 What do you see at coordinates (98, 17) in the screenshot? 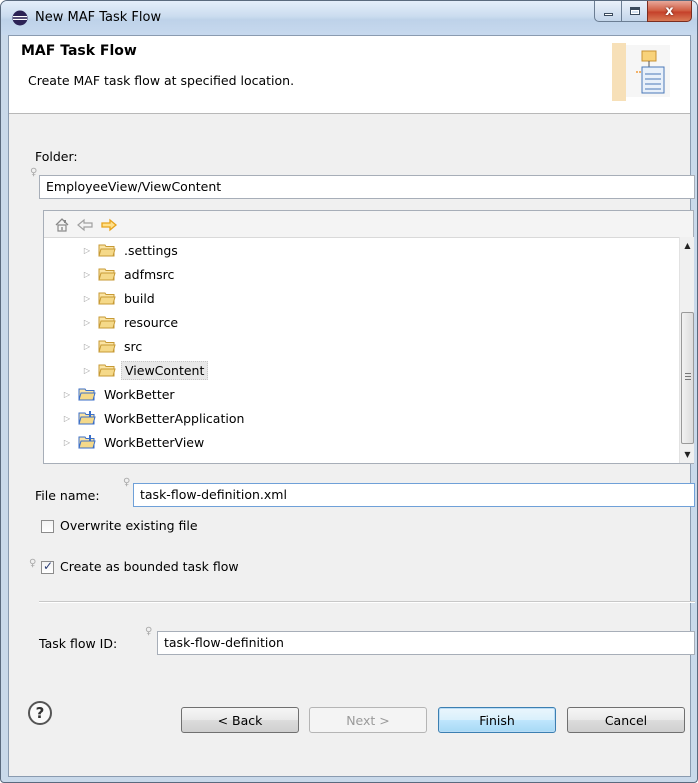
I see `window-title: New MAF Task Flow` at bounding box center [98, 17].